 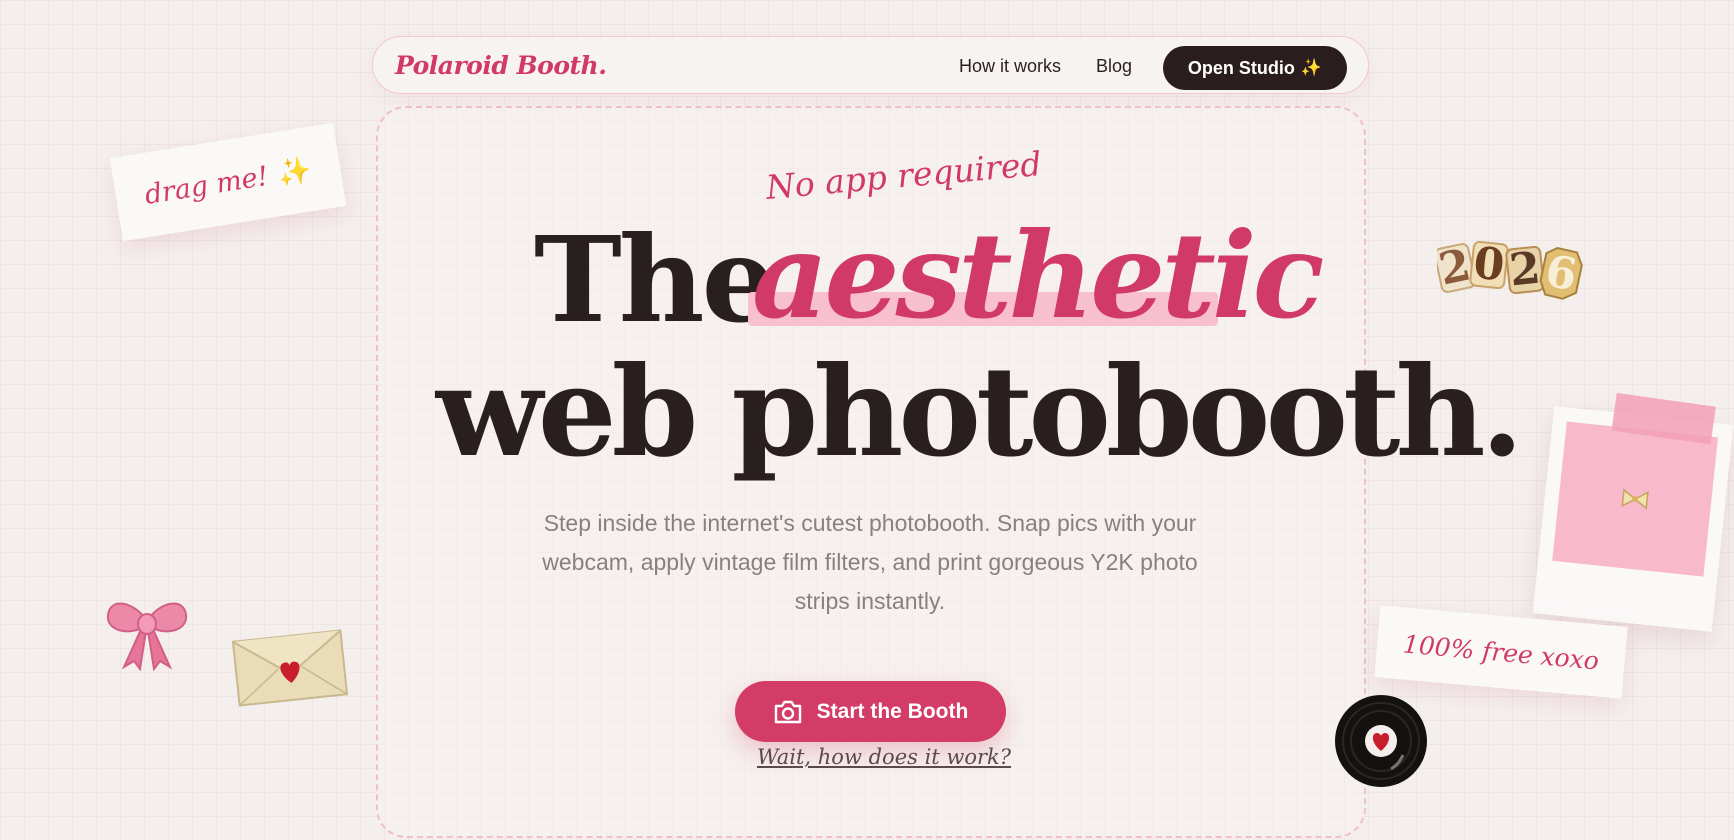 I want to click on open-studio-button: Open Studio ✨, so click(x=1255, y=68).